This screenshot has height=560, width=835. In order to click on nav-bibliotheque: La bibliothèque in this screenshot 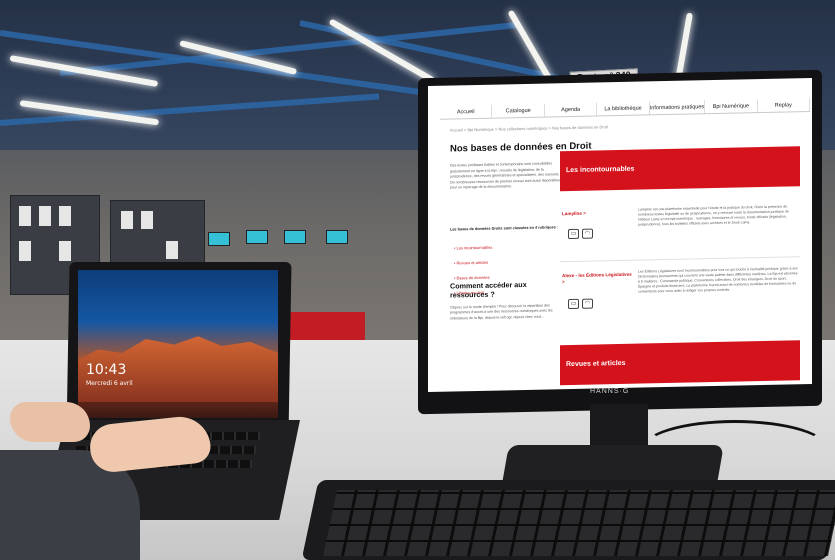, I will do `click(623, 108)`.